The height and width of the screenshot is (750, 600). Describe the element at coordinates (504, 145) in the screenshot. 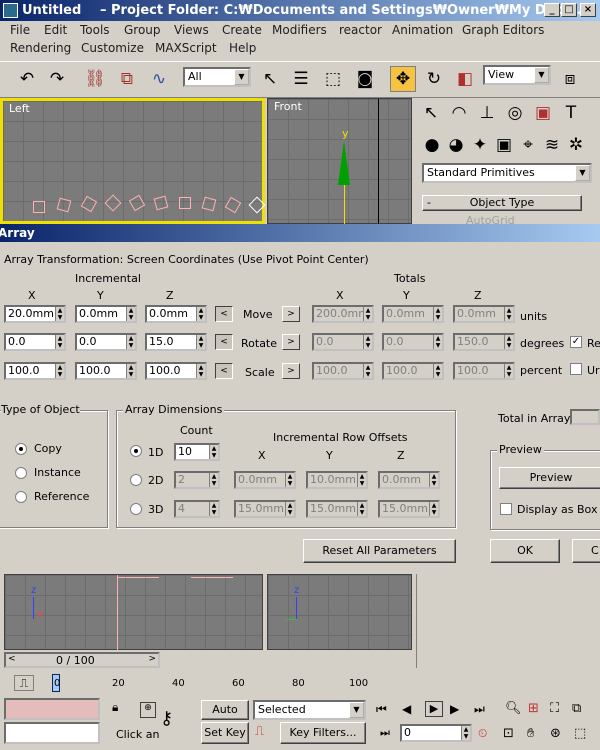

I see `cameras-icon: ▣` at that location.